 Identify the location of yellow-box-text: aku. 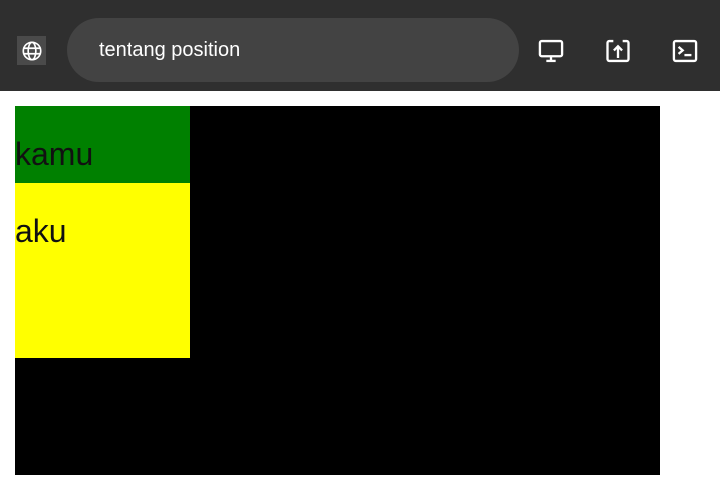
(41, 231).